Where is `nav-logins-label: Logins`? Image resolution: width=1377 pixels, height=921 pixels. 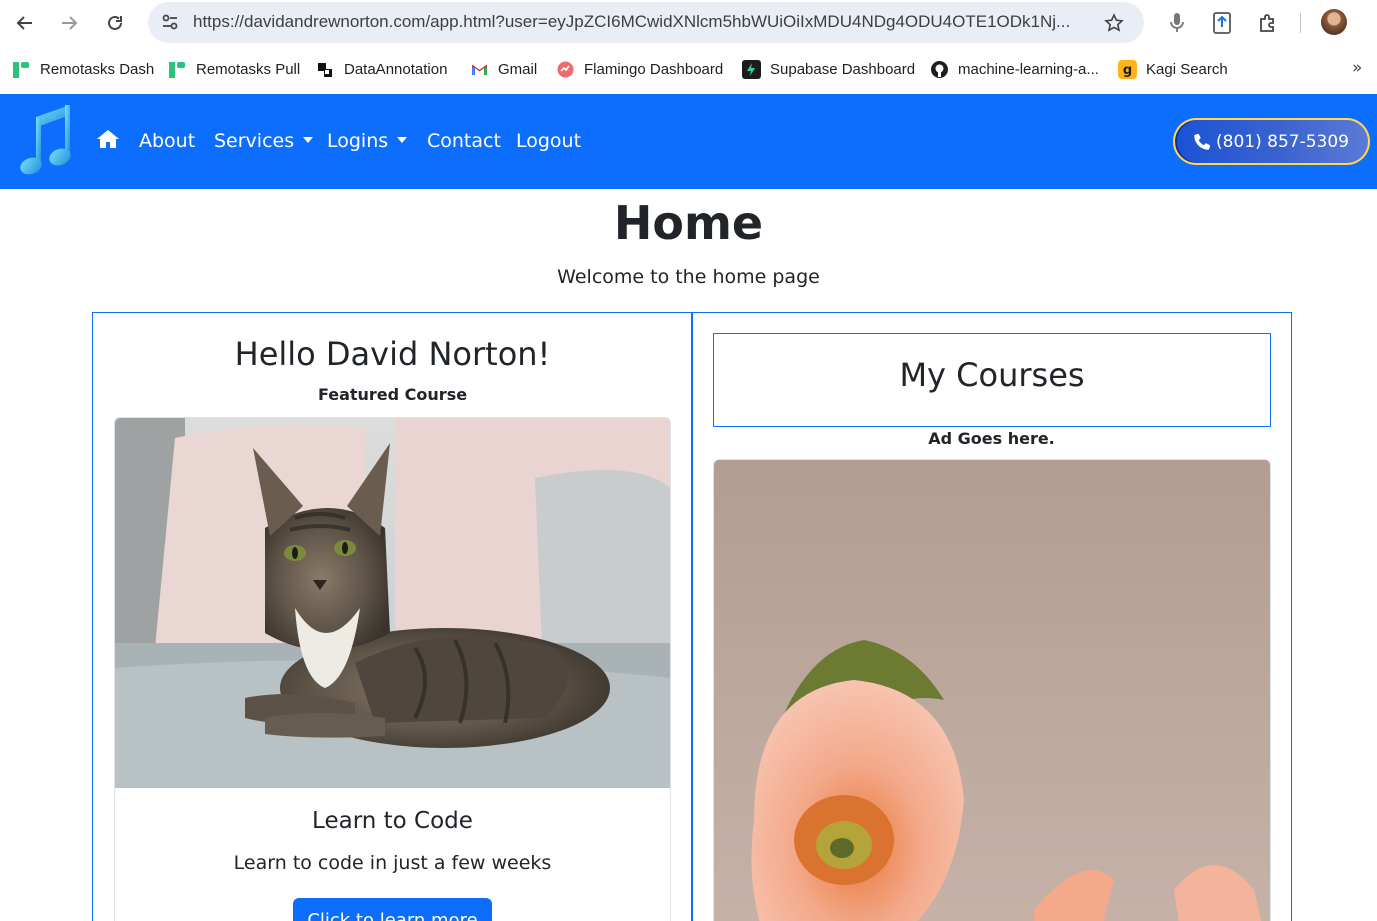 nav-logins-label: Logins is located at coordinates (358, 141).